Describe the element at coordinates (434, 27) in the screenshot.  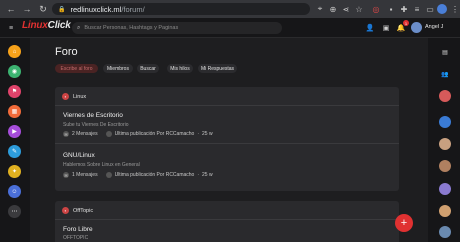
I see `user-name: Angel J` at that location.